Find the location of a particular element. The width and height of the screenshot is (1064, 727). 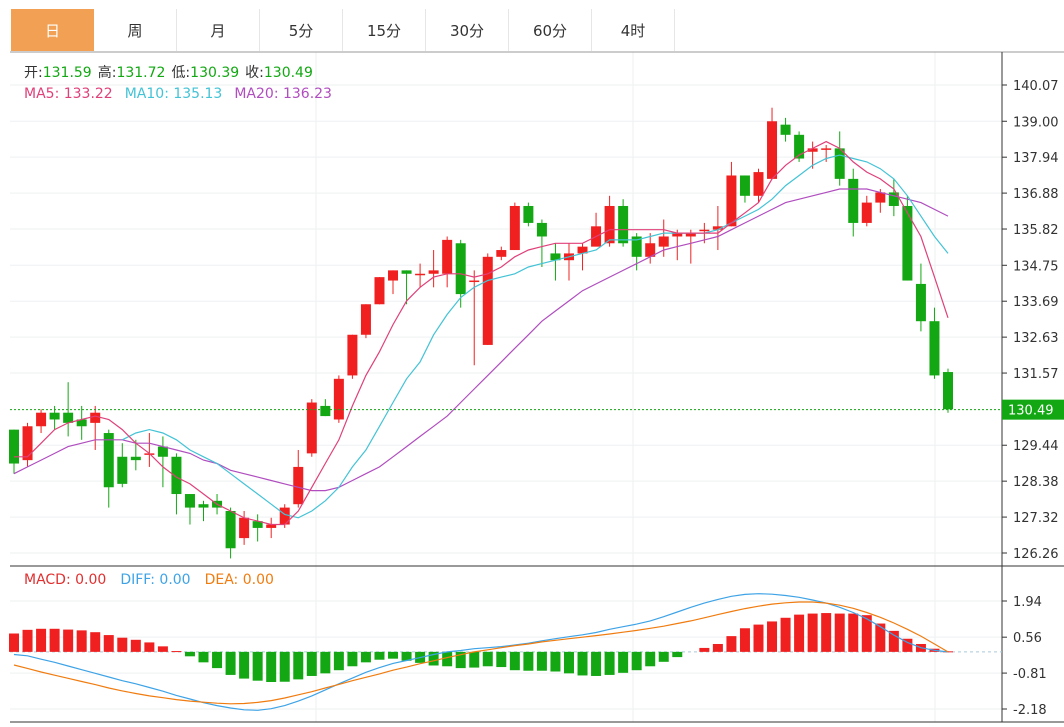

macd-value: MACD: 0.00 is located at coordinates (65, 580).